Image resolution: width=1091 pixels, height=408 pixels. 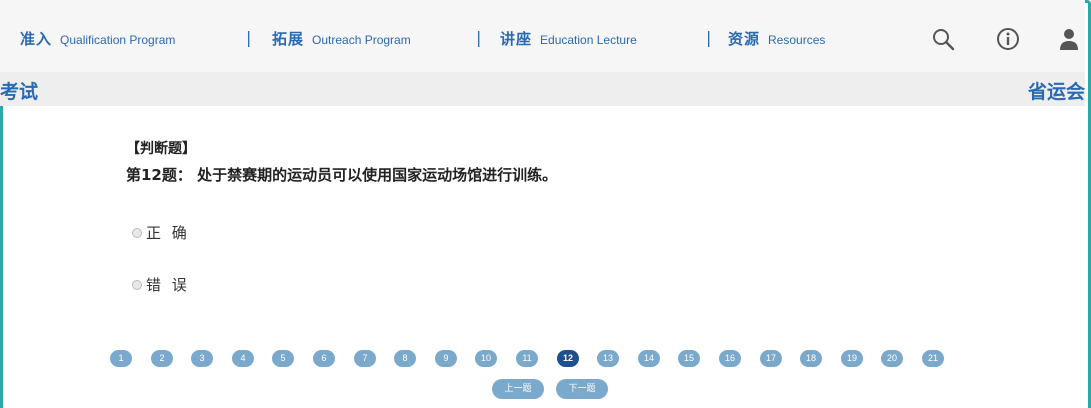 I want to click on page-button-2: 2, so click(x=162, y=358).